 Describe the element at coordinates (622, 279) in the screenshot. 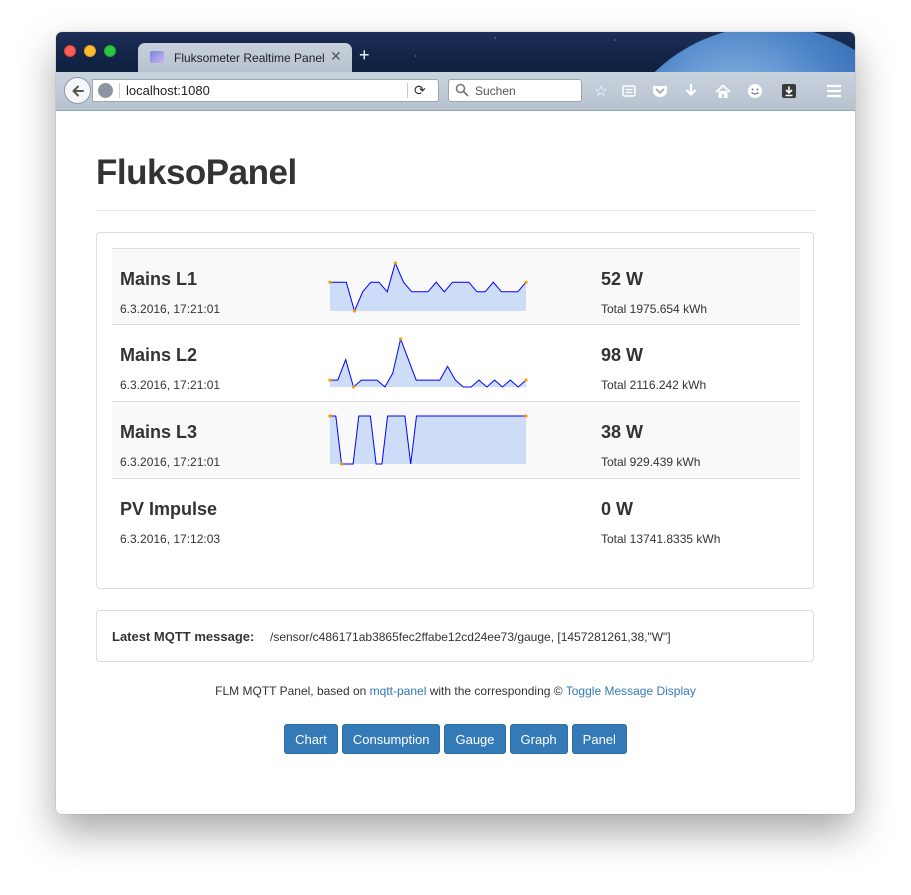

I see `sensor-power: 52 W` at that location.